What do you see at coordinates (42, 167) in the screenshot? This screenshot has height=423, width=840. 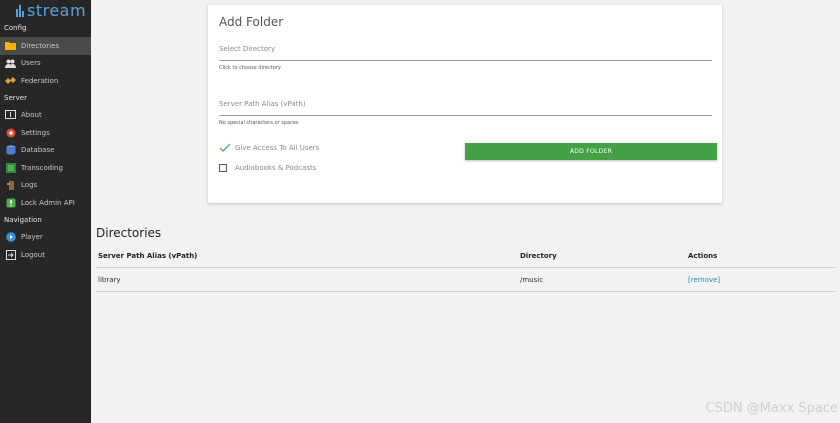 I see `sidebar-item-label: Transcoding` at bounding box center [42, 167].